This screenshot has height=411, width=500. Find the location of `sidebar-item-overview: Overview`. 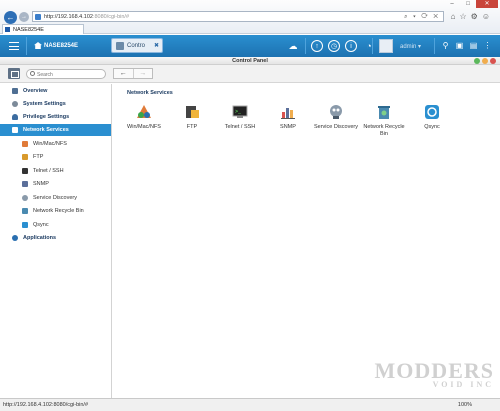

sidebar-item-overview: Overview is located at coordinates (55, 91).